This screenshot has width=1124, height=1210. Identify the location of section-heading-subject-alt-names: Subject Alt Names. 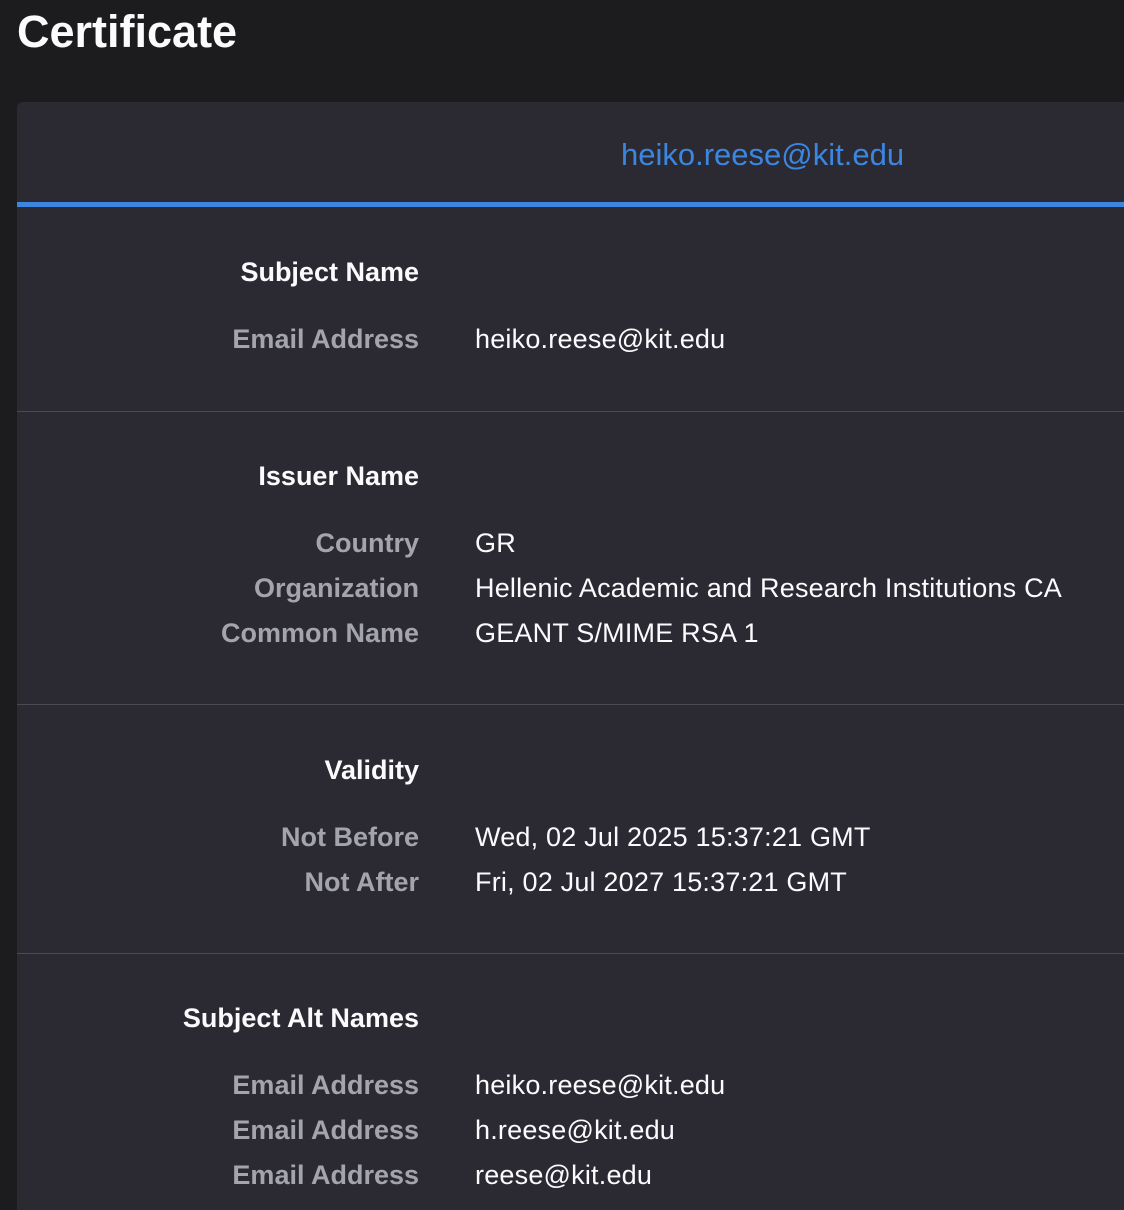
(300, 1018).